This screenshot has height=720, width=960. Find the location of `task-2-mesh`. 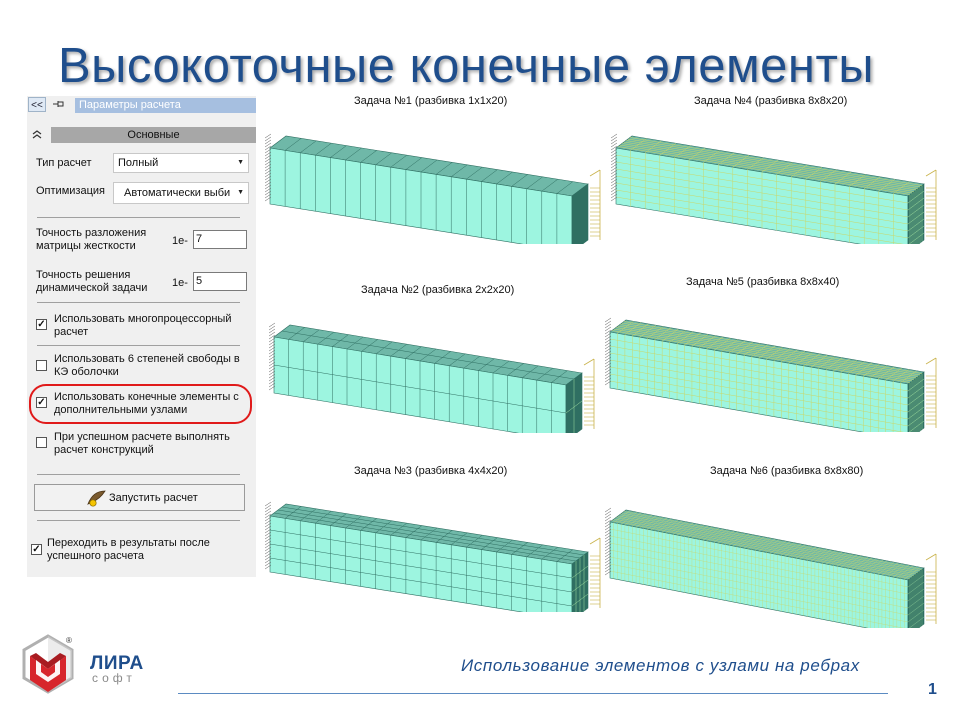

task-2-mesh is located at coordinates (431, 377).